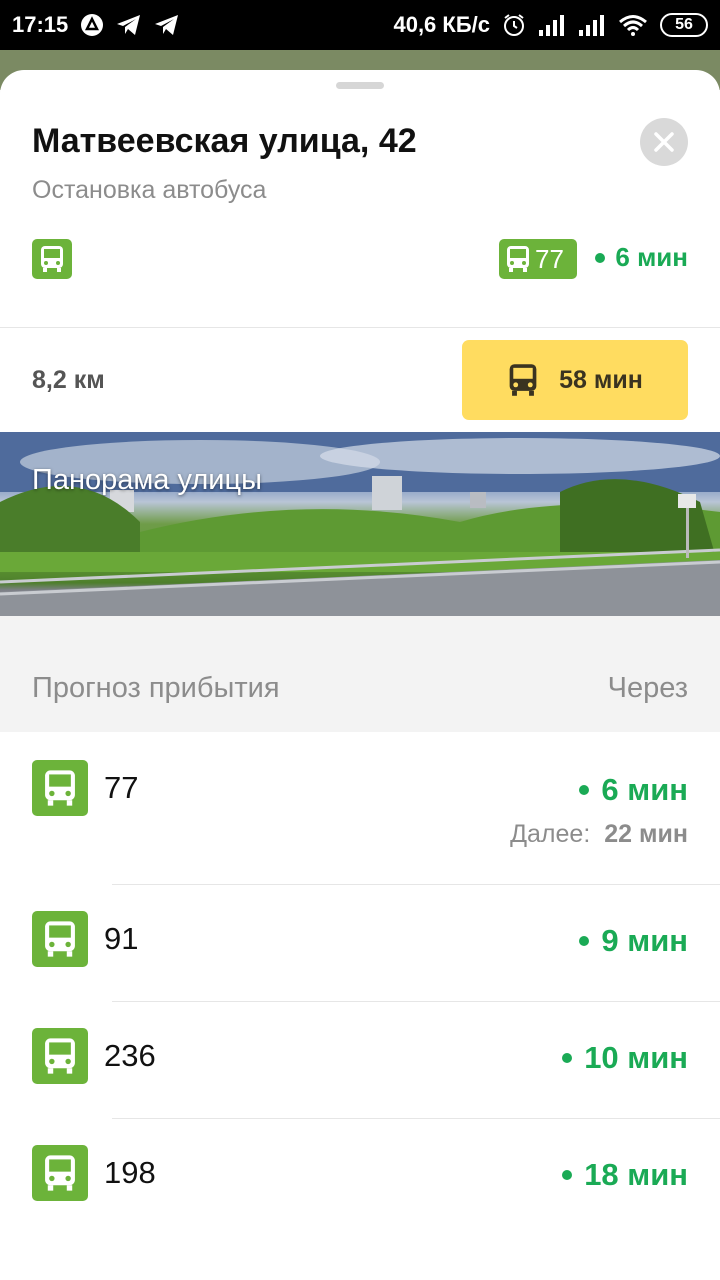 The width and height of the screenshot is (720, 1280). I want to click on bus-type-icon, so click(52, 259).